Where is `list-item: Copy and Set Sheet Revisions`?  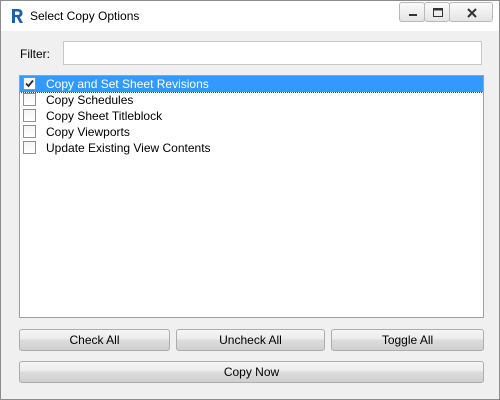
list-item: Copy and Set Sheet Revisions is located at coordinates (251, 84).